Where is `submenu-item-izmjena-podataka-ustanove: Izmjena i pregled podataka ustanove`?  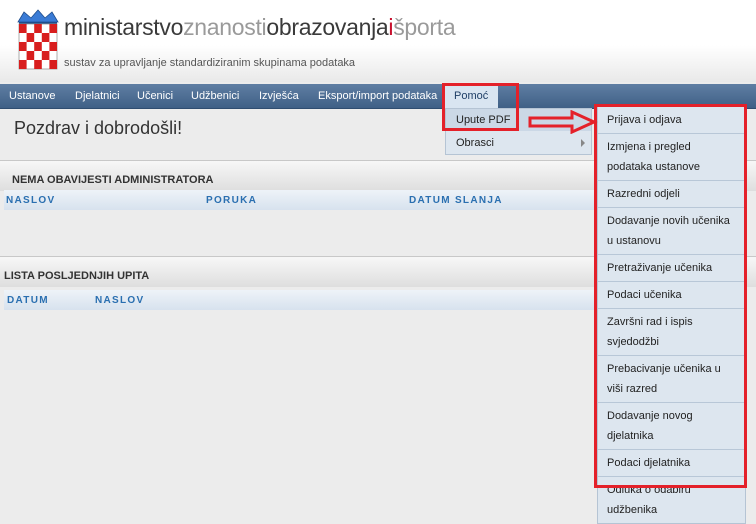 submenu-item-izmjena-podataka-ustanove: Izmjena i pregled podataka ustanove is located at coordinates (671, 157).